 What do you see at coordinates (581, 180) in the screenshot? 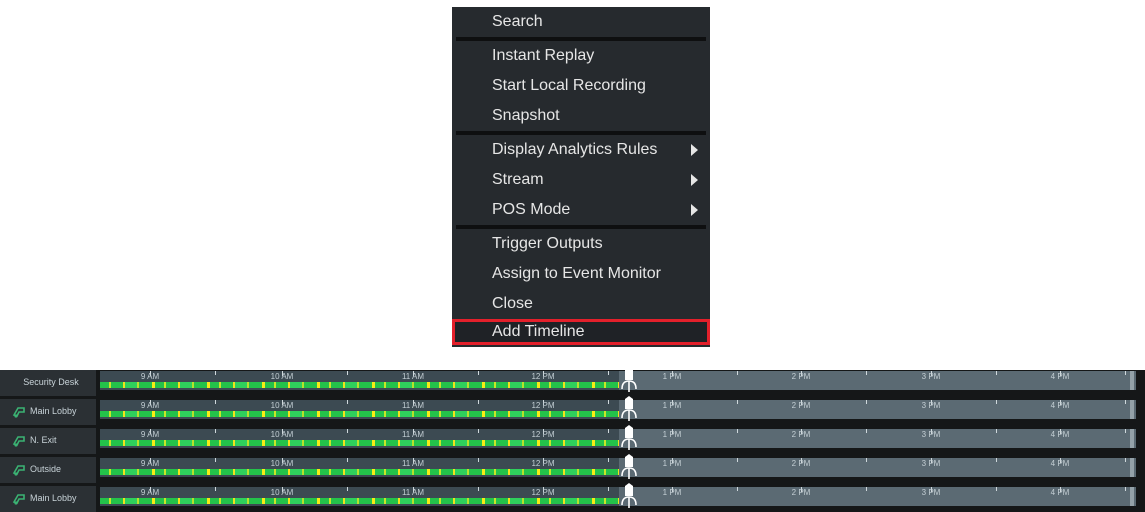
I see `menu-item-stream: Stream` at bounding box center [581, 180].